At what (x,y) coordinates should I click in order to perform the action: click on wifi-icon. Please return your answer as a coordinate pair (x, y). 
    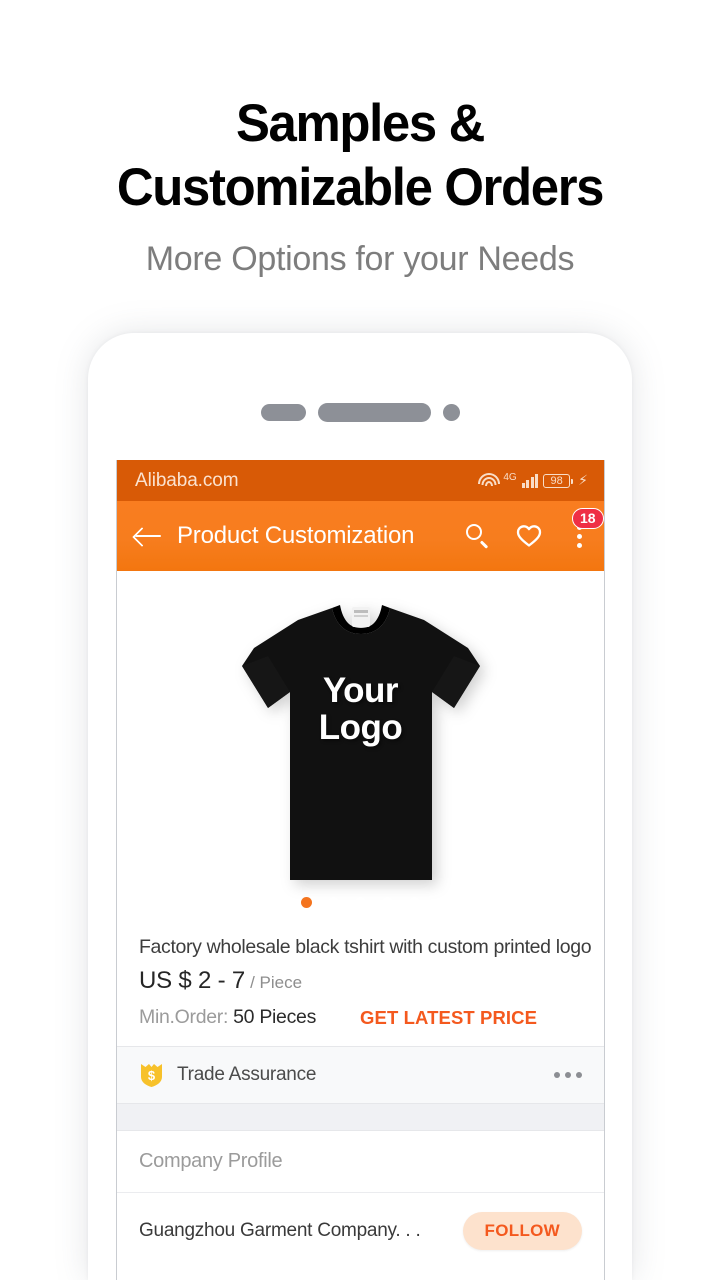
    Looking at the image, I should click on (488, 480).